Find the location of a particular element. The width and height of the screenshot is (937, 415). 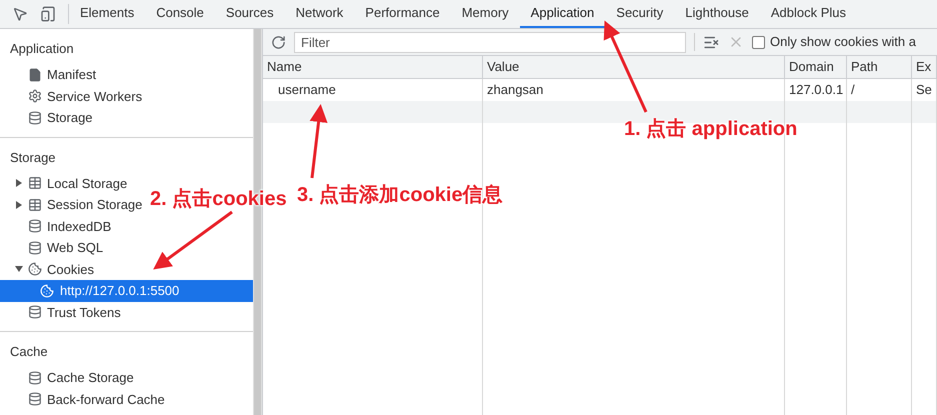

sidebar-item: Web SQL is located at coordinates (53, 247).